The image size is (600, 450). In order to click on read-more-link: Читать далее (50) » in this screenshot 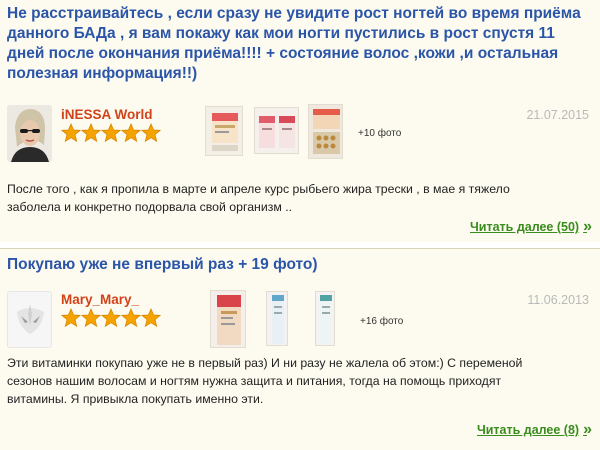, I will do `click(531, 227)`.